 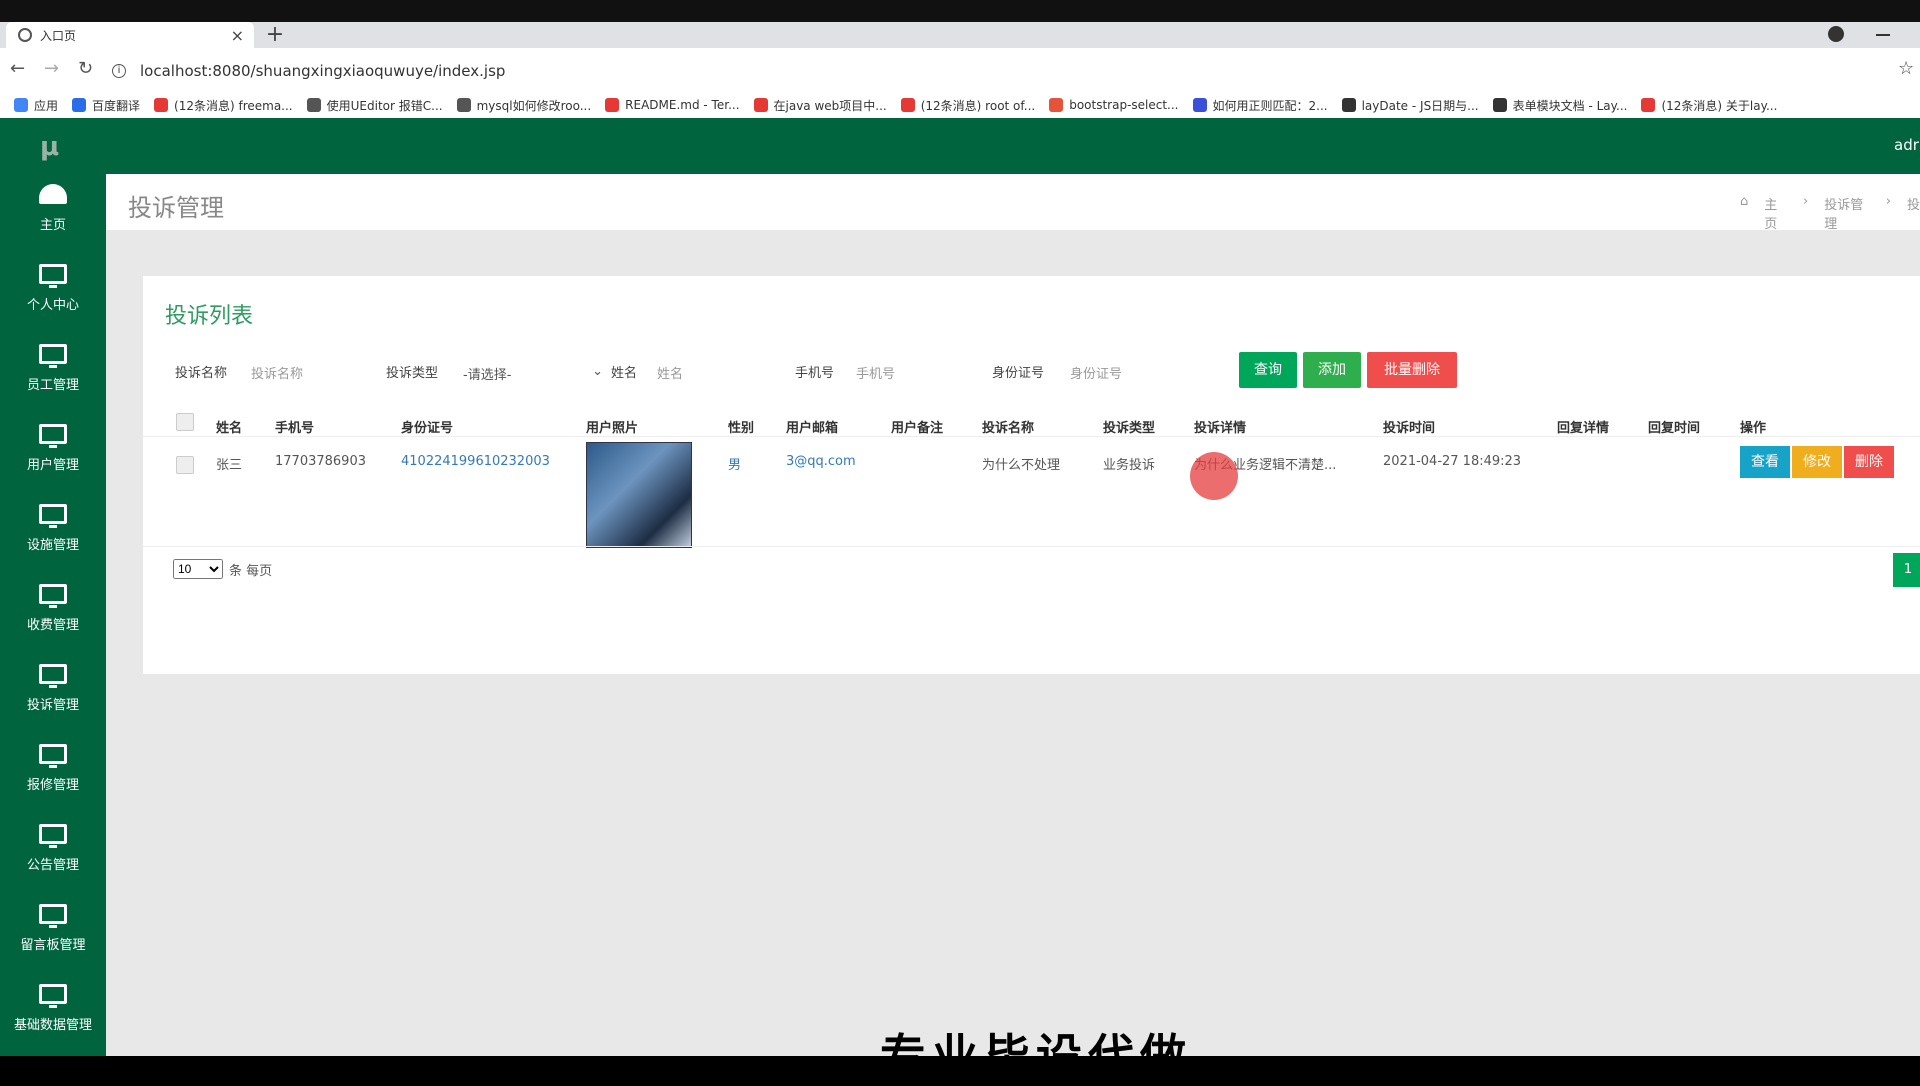 What do you see at coordinates (1268, 370) in the screenshot?
I see `query-button: 查询` at bounding box center [1268, 370].